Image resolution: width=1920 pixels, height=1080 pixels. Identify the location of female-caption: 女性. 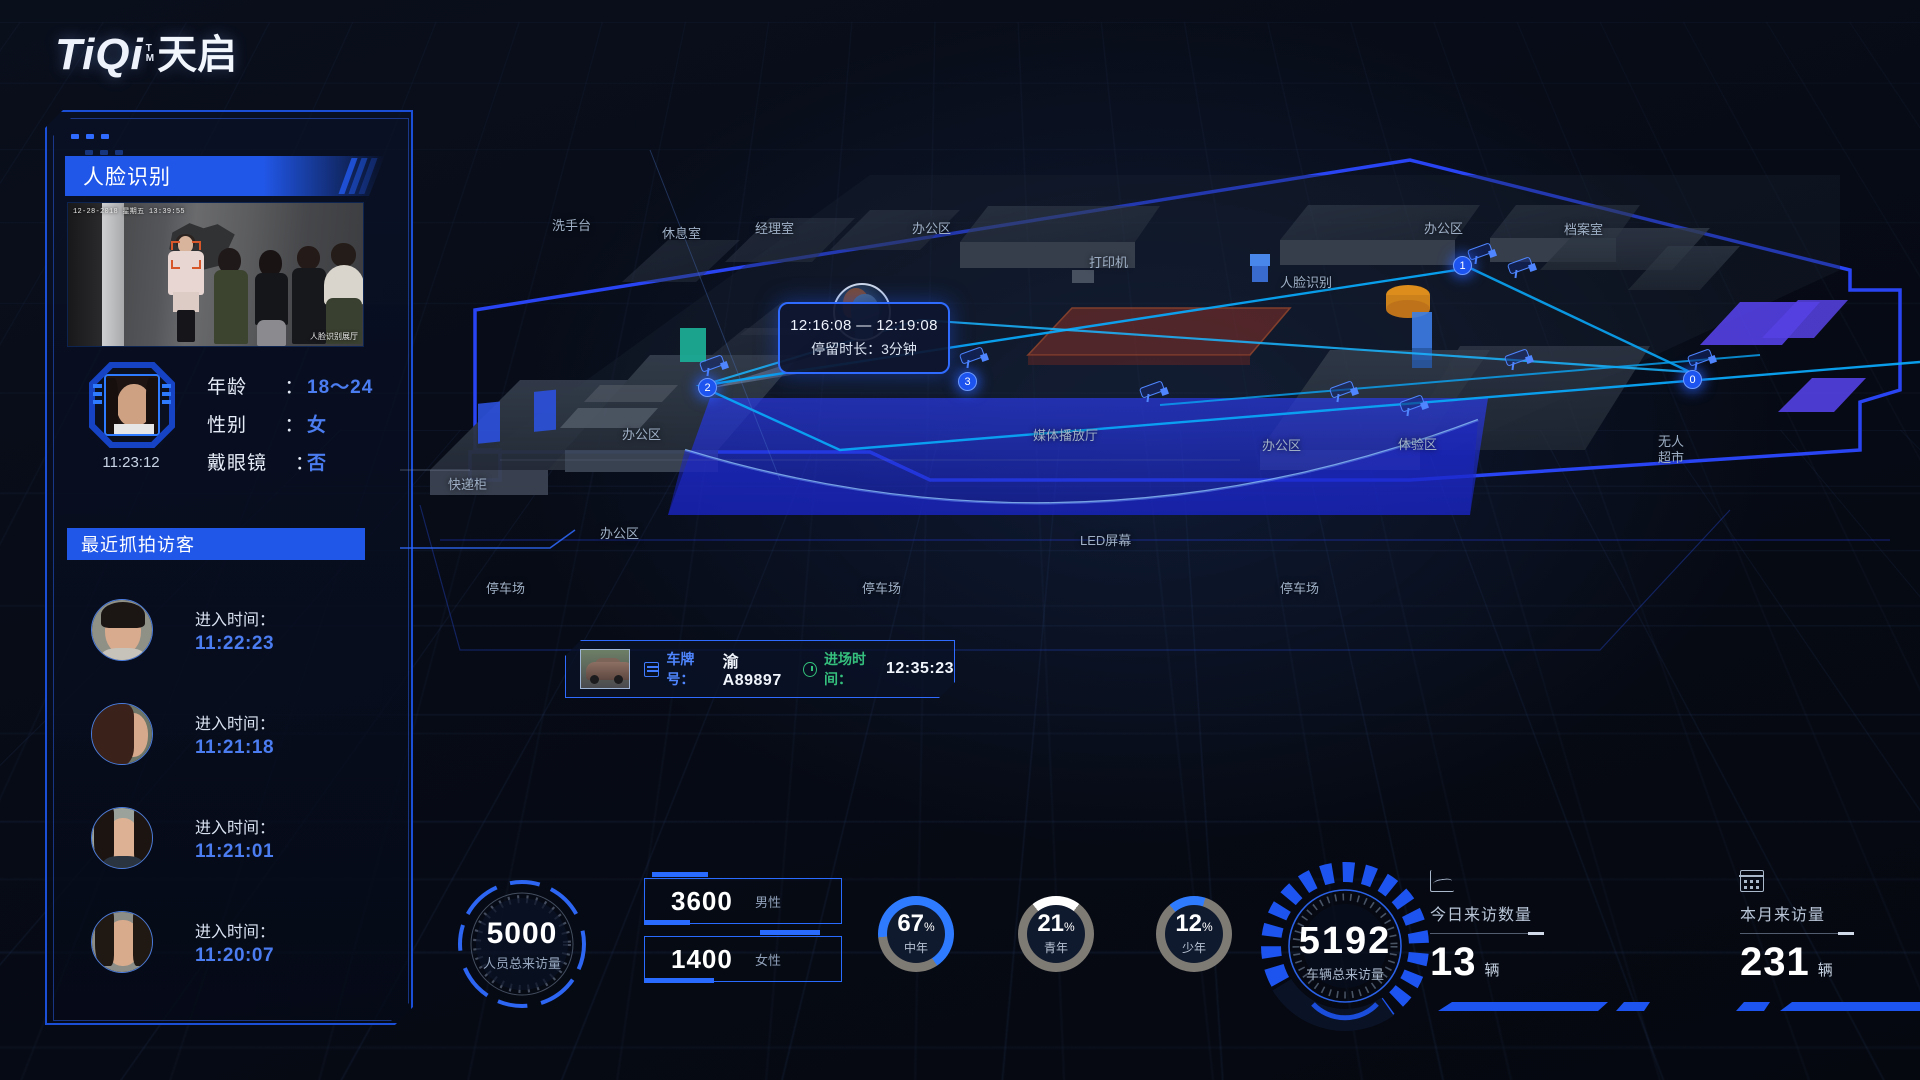
(768, 960).